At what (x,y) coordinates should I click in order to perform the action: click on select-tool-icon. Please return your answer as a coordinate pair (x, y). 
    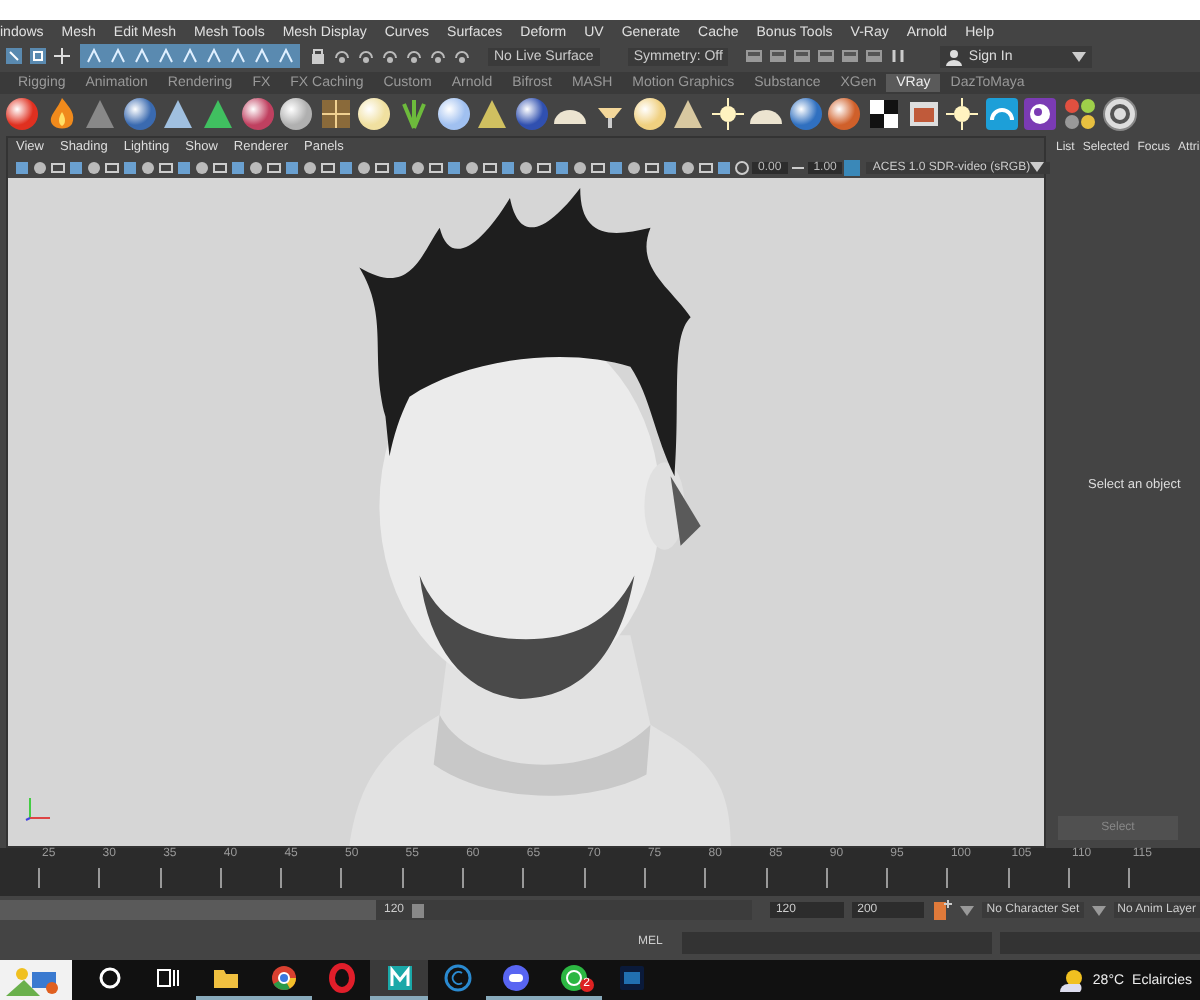
    Looking at the image, I should click on (14, 56).